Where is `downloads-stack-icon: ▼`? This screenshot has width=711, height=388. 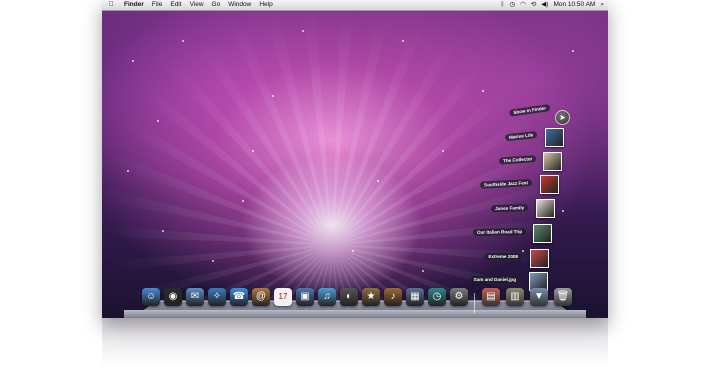
downloads-stack-icon: ▼ is located at coordinates (539, 297).